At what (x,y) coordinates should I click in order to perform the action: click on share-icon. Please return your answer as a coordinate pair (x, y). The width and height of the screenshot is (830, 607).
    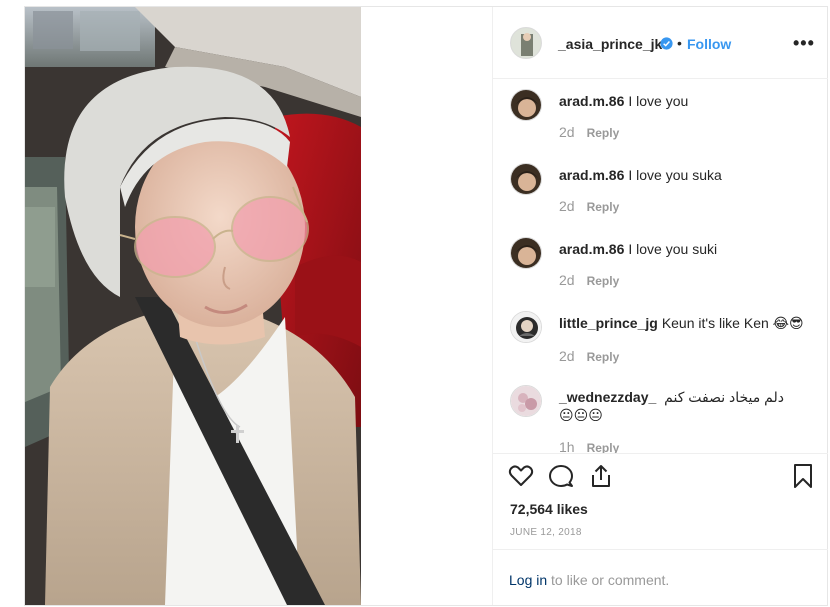
    Looking at the image, I should click on (601, 476).